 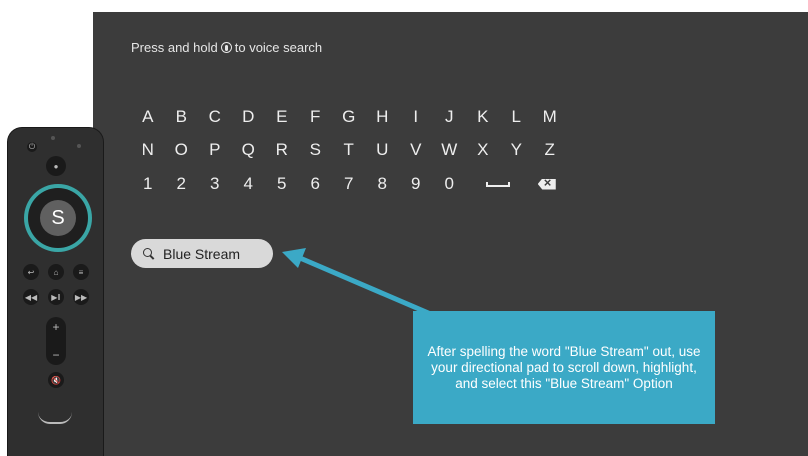 What do you see at coordinates (81, 272) in the screenshot?
I see `menu-icon: ≡` at bounding box center [81, 272].